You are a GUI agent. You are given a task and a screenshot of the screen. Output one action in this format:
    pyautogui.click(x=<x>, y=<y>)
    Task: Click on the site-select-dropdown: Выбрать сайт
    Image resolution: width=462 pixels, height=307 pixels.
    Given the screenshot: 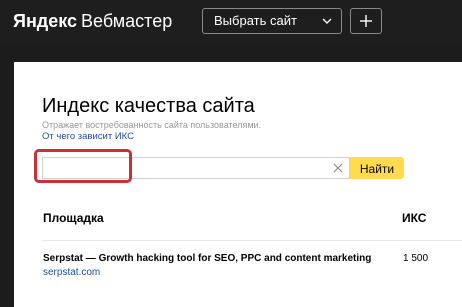 What is the action you would take?
    pyautogui.click(x=272, y=21)
    